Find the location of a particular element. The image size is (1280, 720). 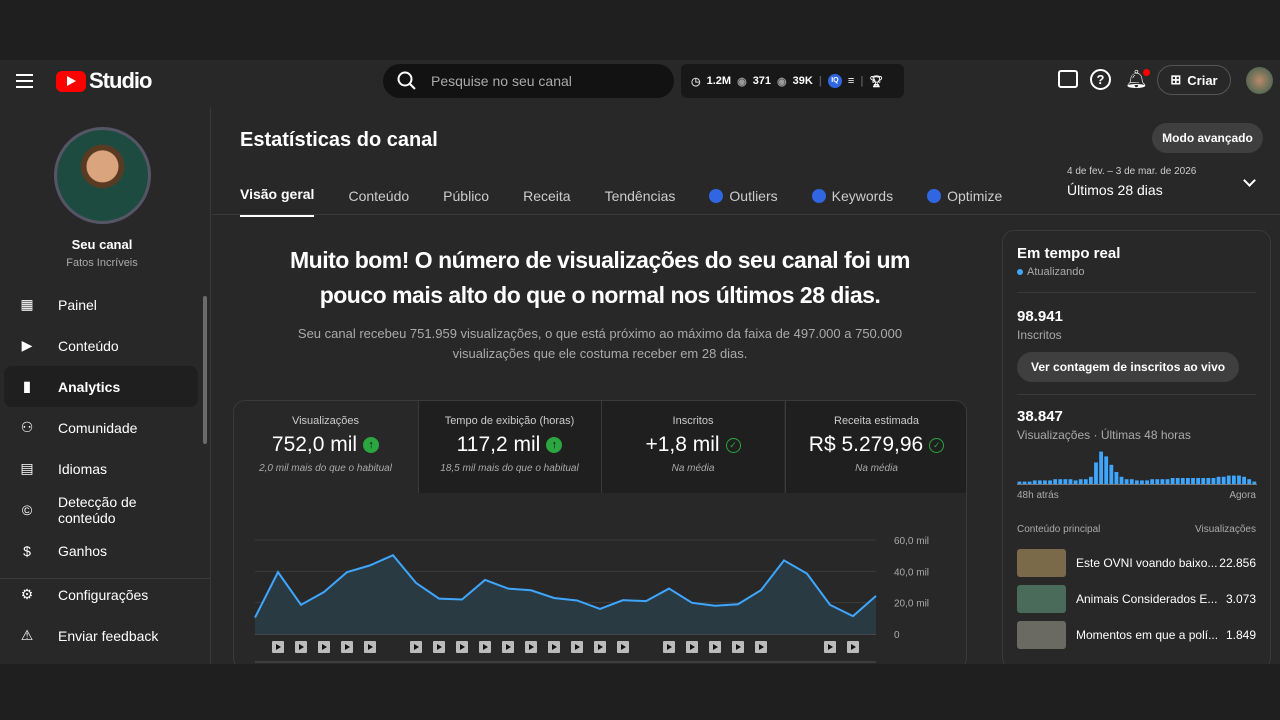

extension-stats: ◷ 1.2M ◉ 371 ◉ 39K | IQ ≡ | 🏆︎ is located at coordinates (792, 81).